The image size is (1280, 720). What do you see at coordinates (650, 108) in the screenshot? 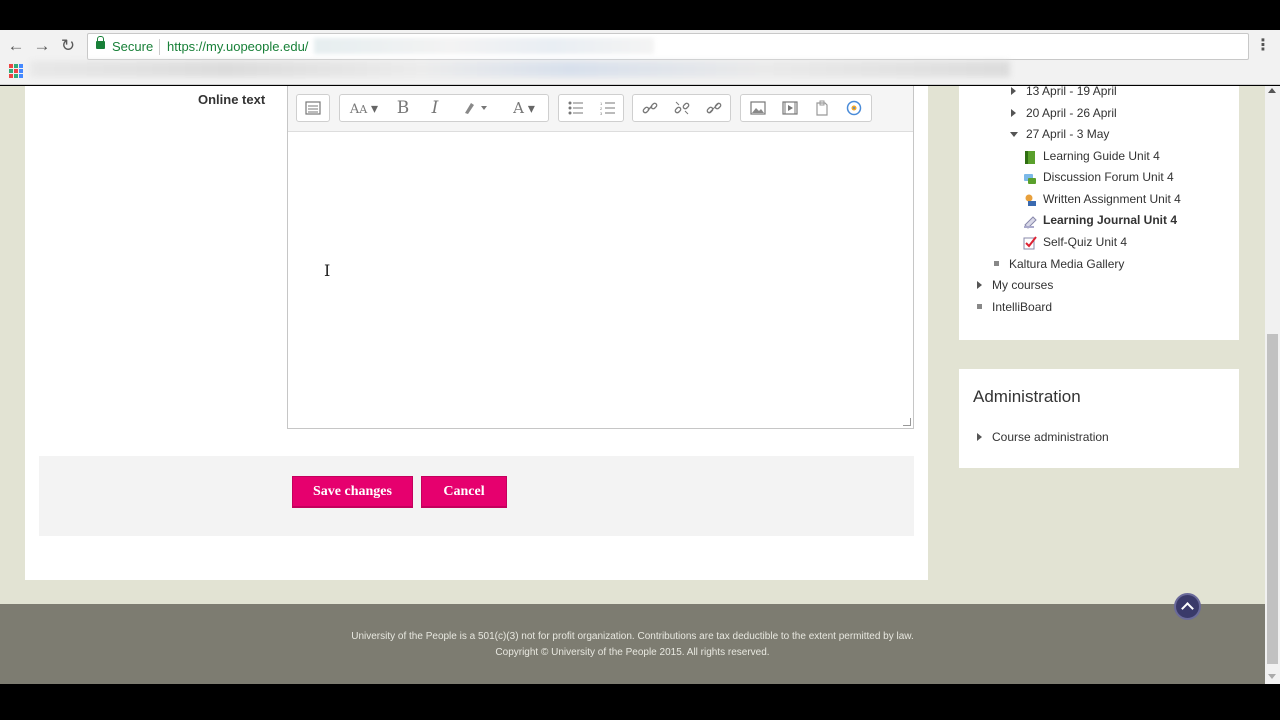
I see `link-icon` at bounding box center [650, 108].